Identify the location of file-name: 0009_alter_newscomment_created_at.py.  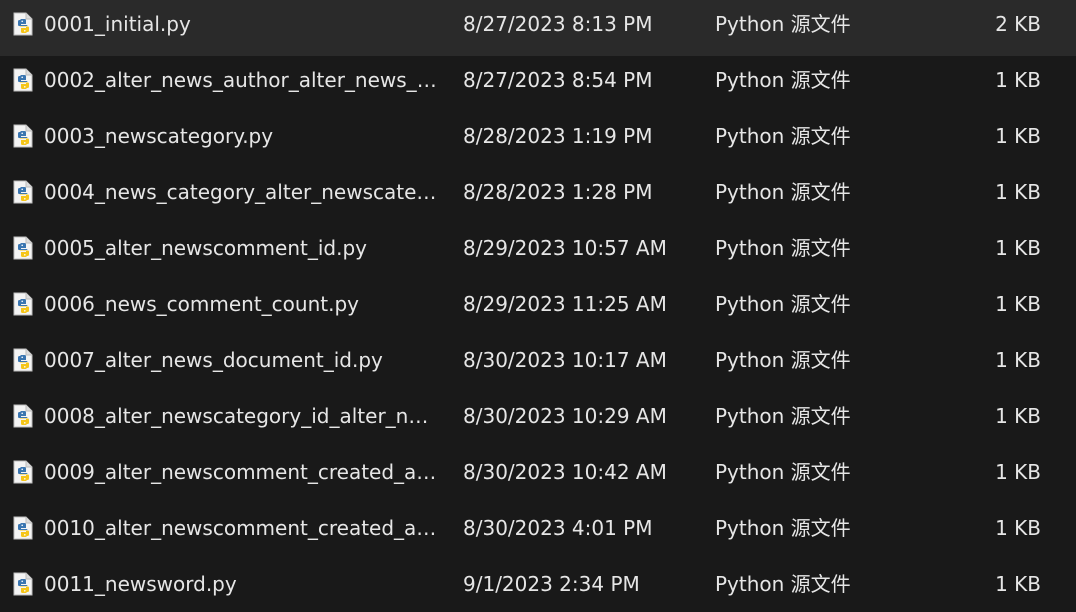
(241, 472).